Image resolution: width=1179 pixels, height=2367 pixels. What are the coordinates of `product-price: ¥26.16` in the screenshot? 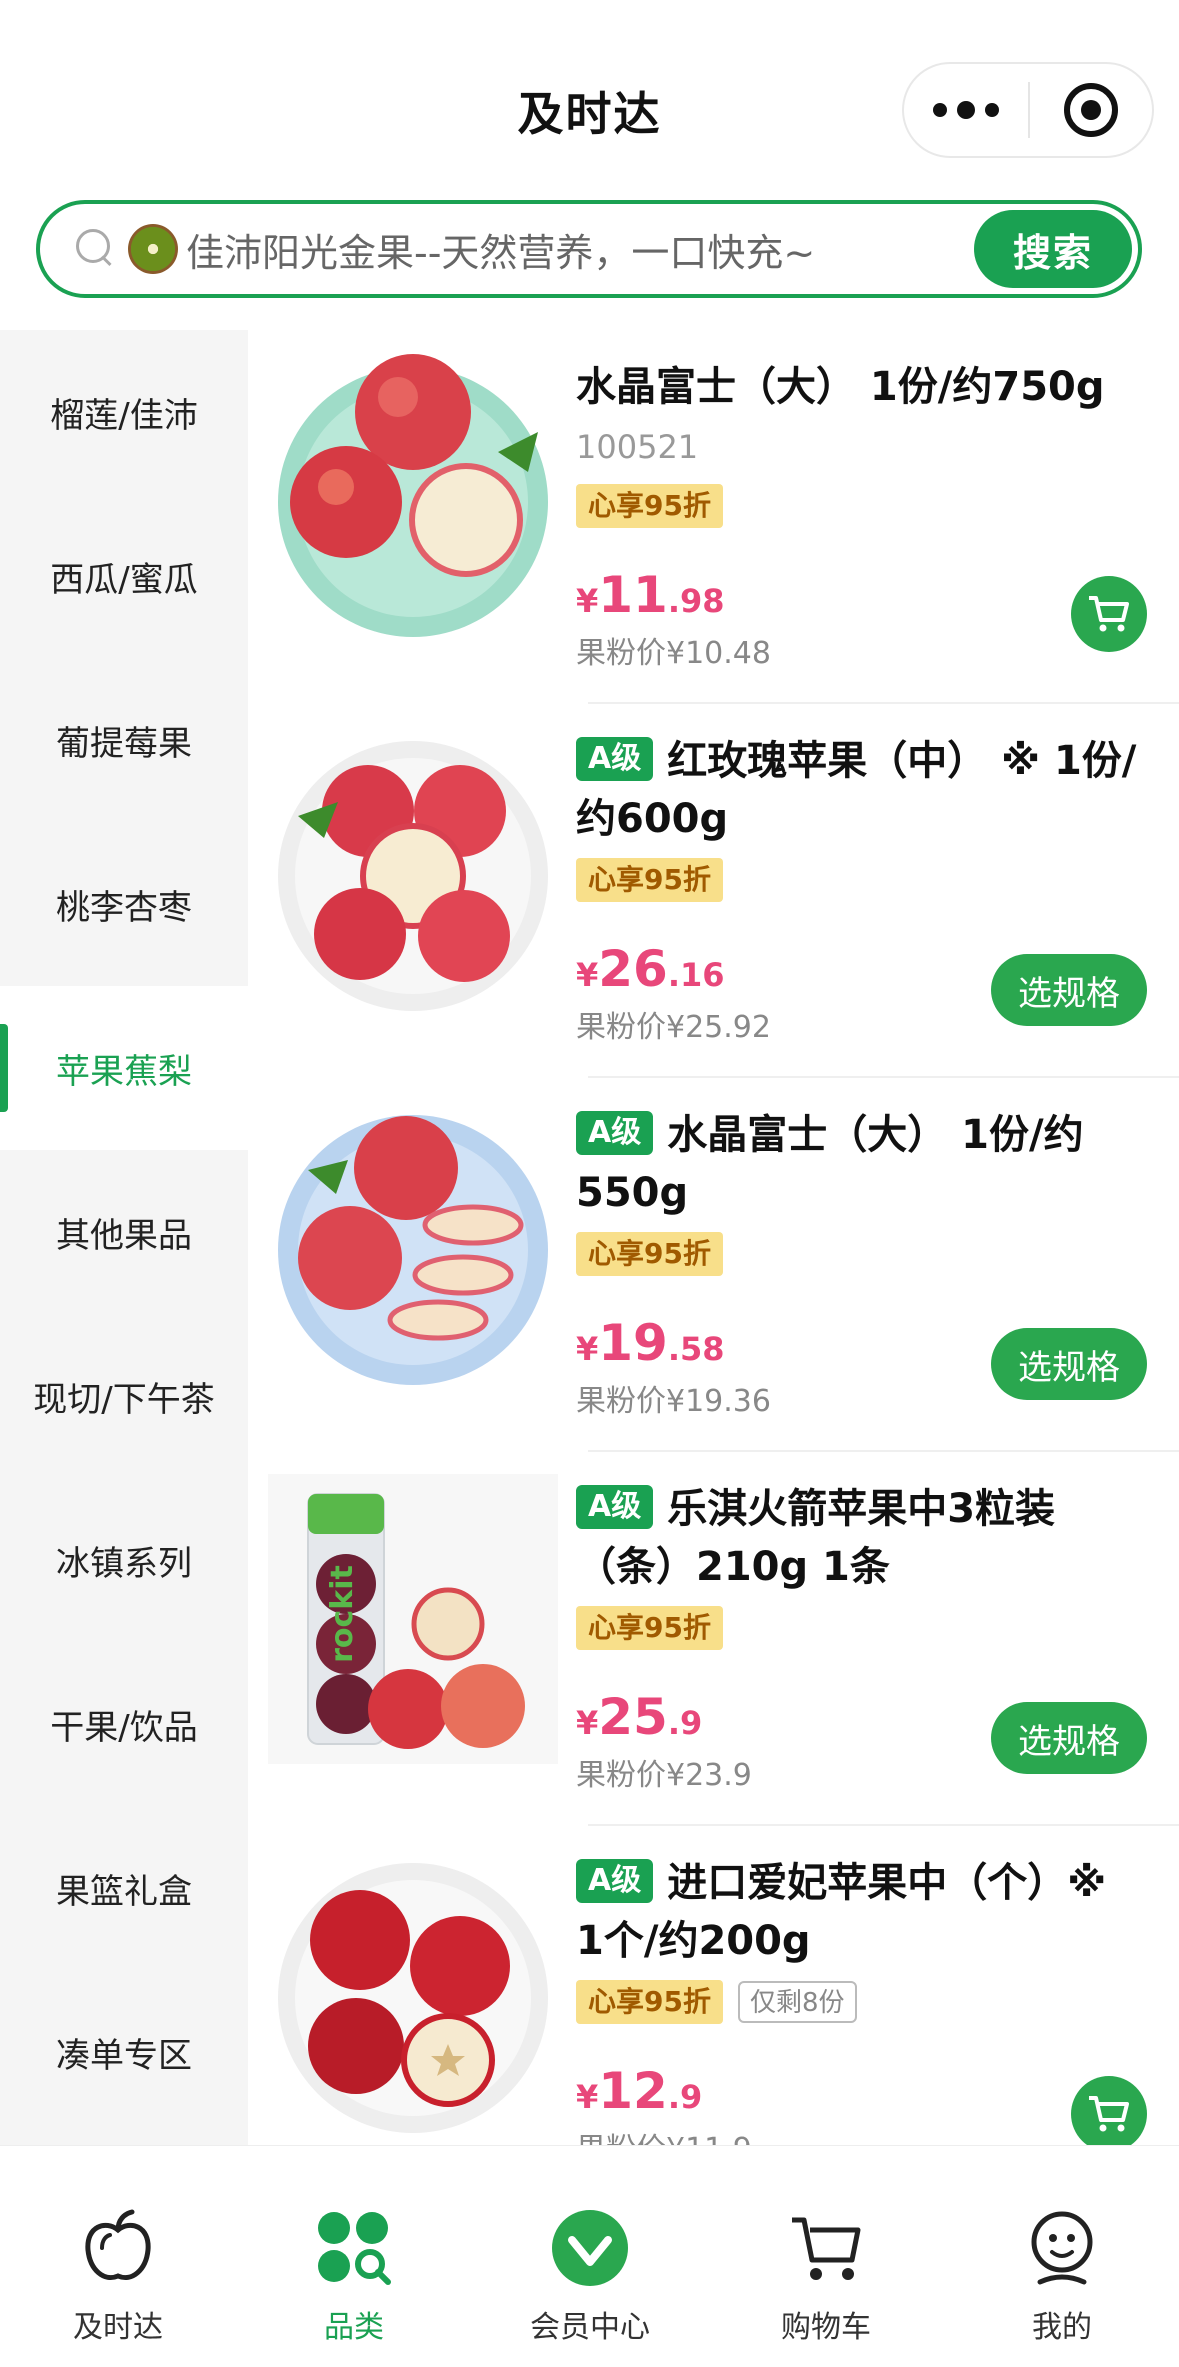 It's located at (650, 969).